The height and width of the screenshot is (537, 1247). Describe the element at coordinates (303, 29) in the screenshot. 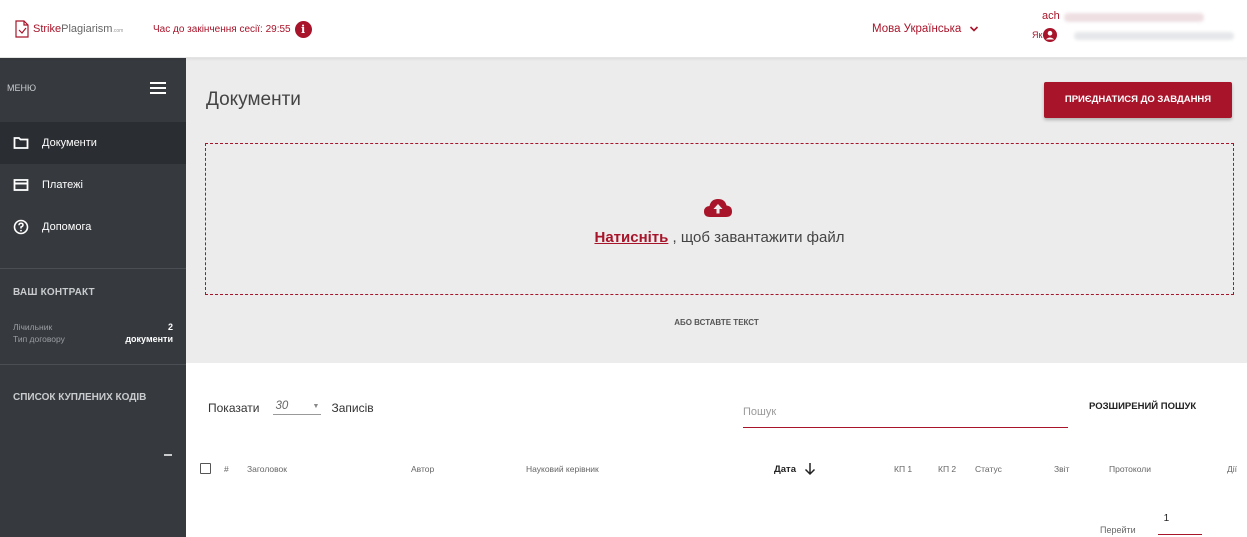

I see `info-icon: i` at that location.